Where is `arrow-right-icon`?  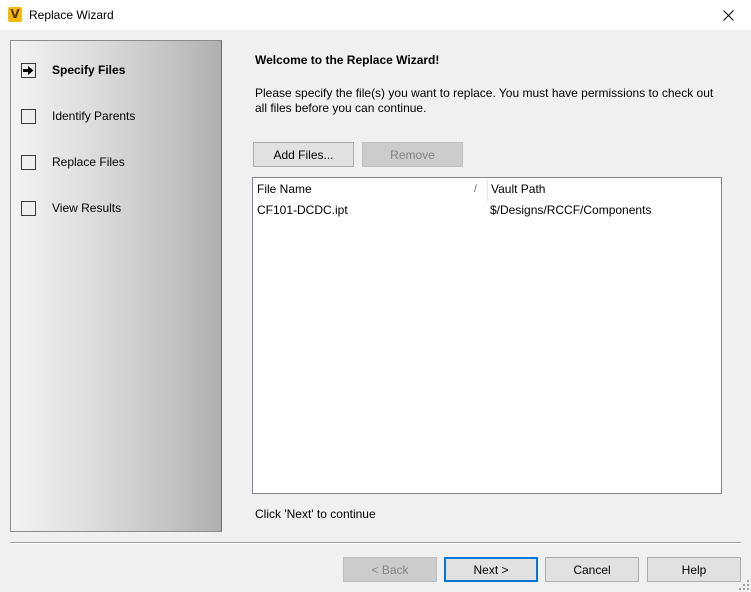
arrow-right-icon is located at coordinates (28, 70).